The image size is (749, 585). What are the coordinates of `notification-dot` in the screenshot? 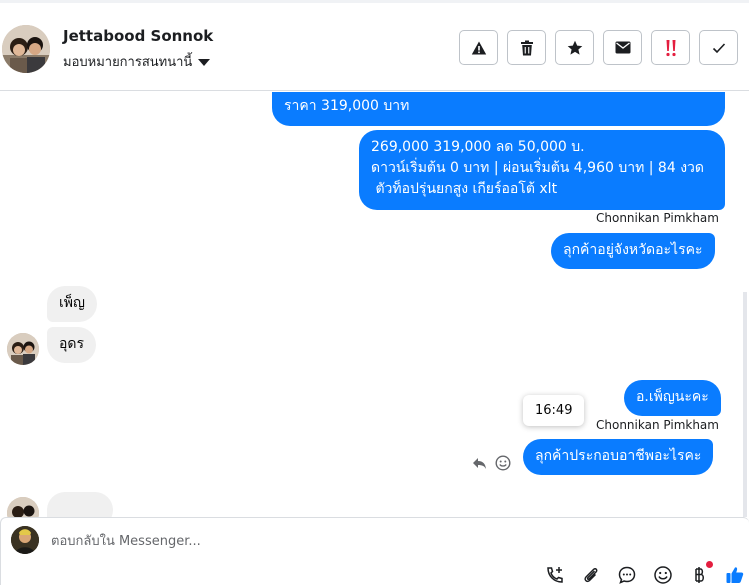 It's located at (709, 564).